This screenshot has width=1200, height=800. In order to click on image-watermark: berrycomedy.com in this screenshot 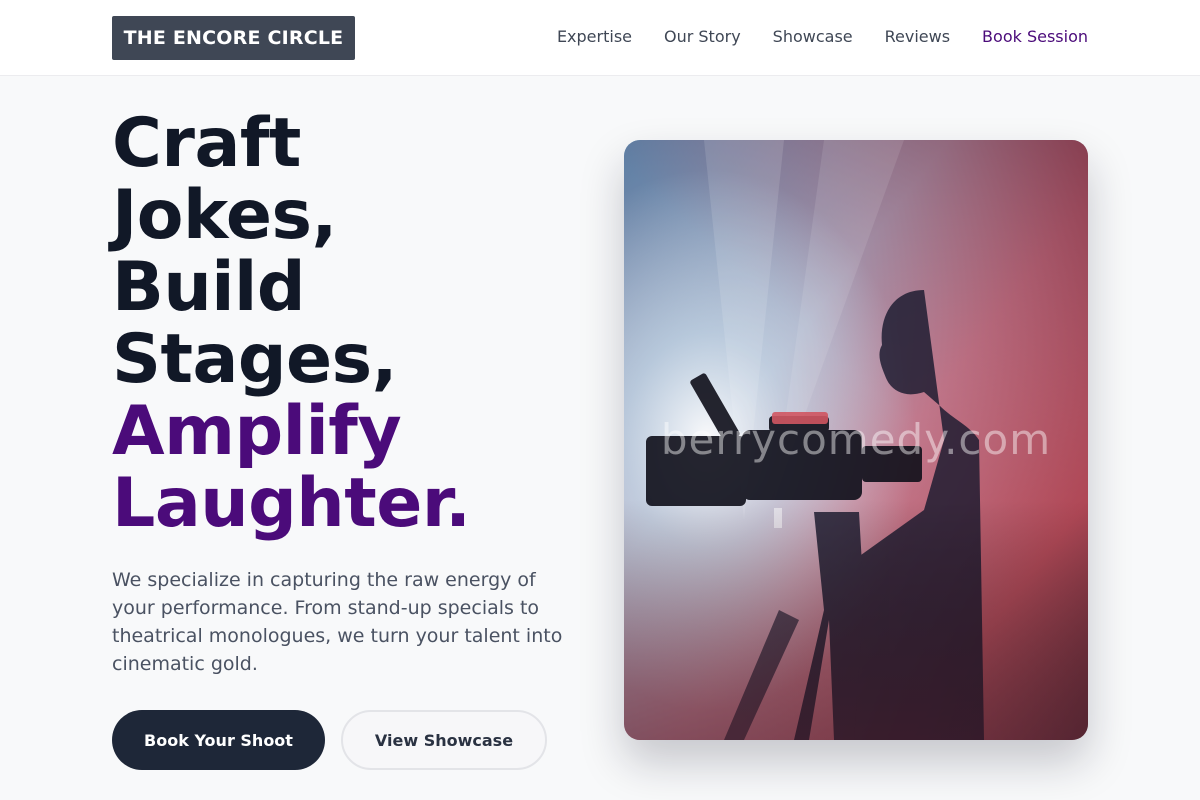, I will do `click(856, 439)`.